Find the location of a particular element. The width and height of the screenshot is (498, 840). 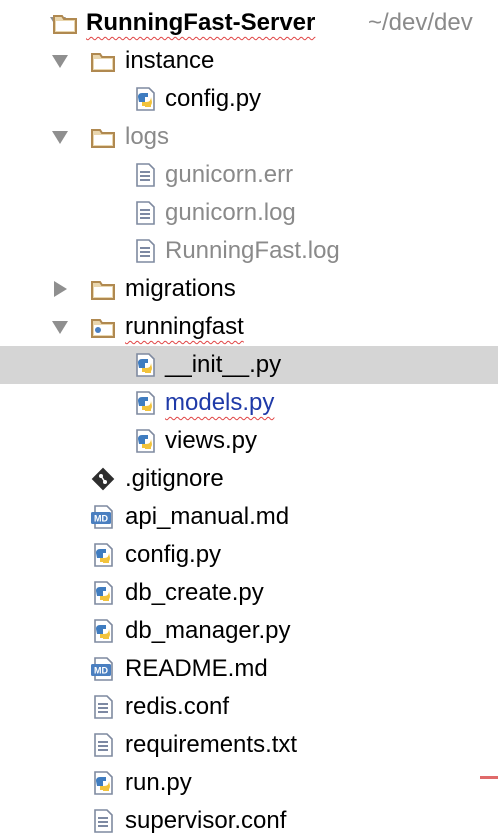

file-label: requirements.txt is located at coordinates (211, 744).